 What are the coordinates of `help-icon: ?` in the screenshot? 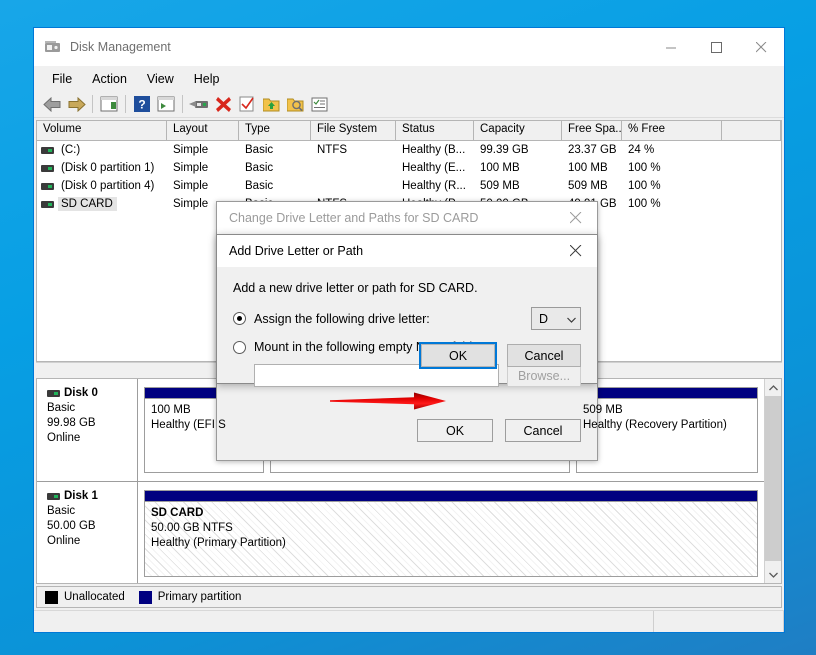 It's located at (142, 104).